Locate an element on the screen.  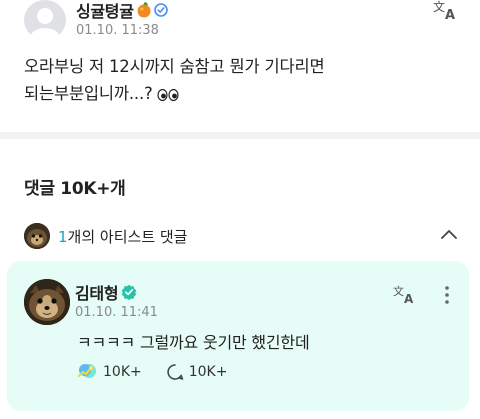
artist-avatar-small is located at coordinates (37, 236).